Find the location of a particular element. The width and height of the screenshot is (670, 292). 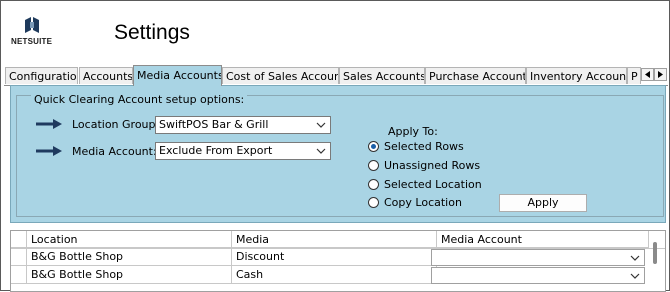

radio-selected-location: Selected Location is located at coordinates (425, 185).